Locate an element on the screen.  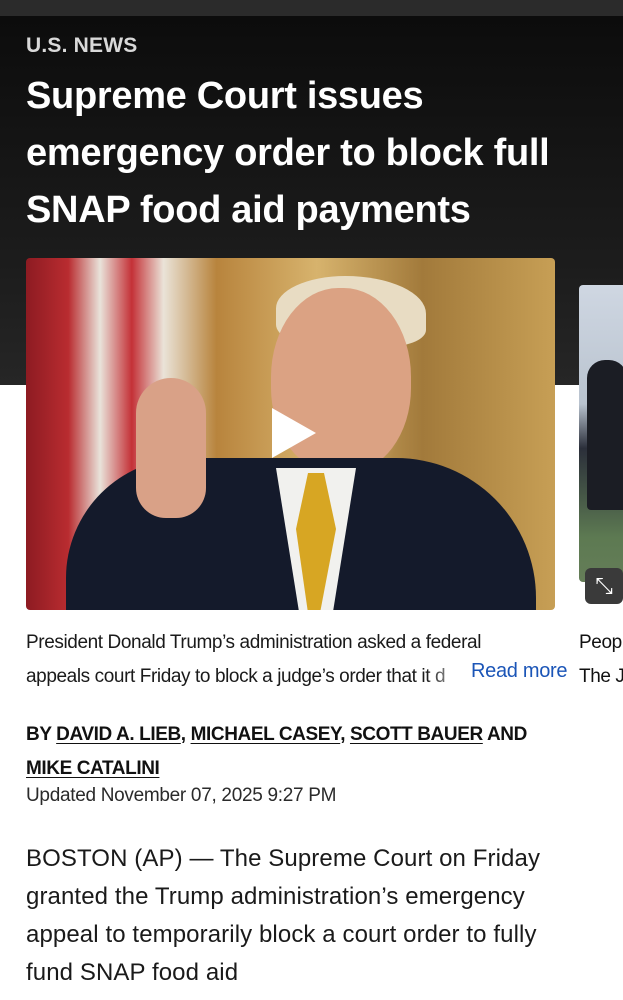
author-link: SCOTT BAUER is located at coordinates (416, 734).